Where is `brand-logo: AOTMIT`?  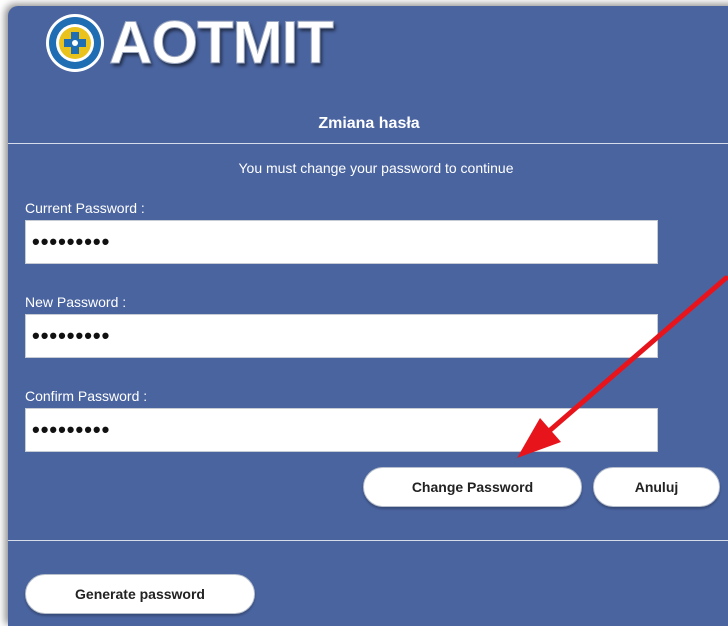
brand-logo: AOTMIT is located at coordinates (189, 42).